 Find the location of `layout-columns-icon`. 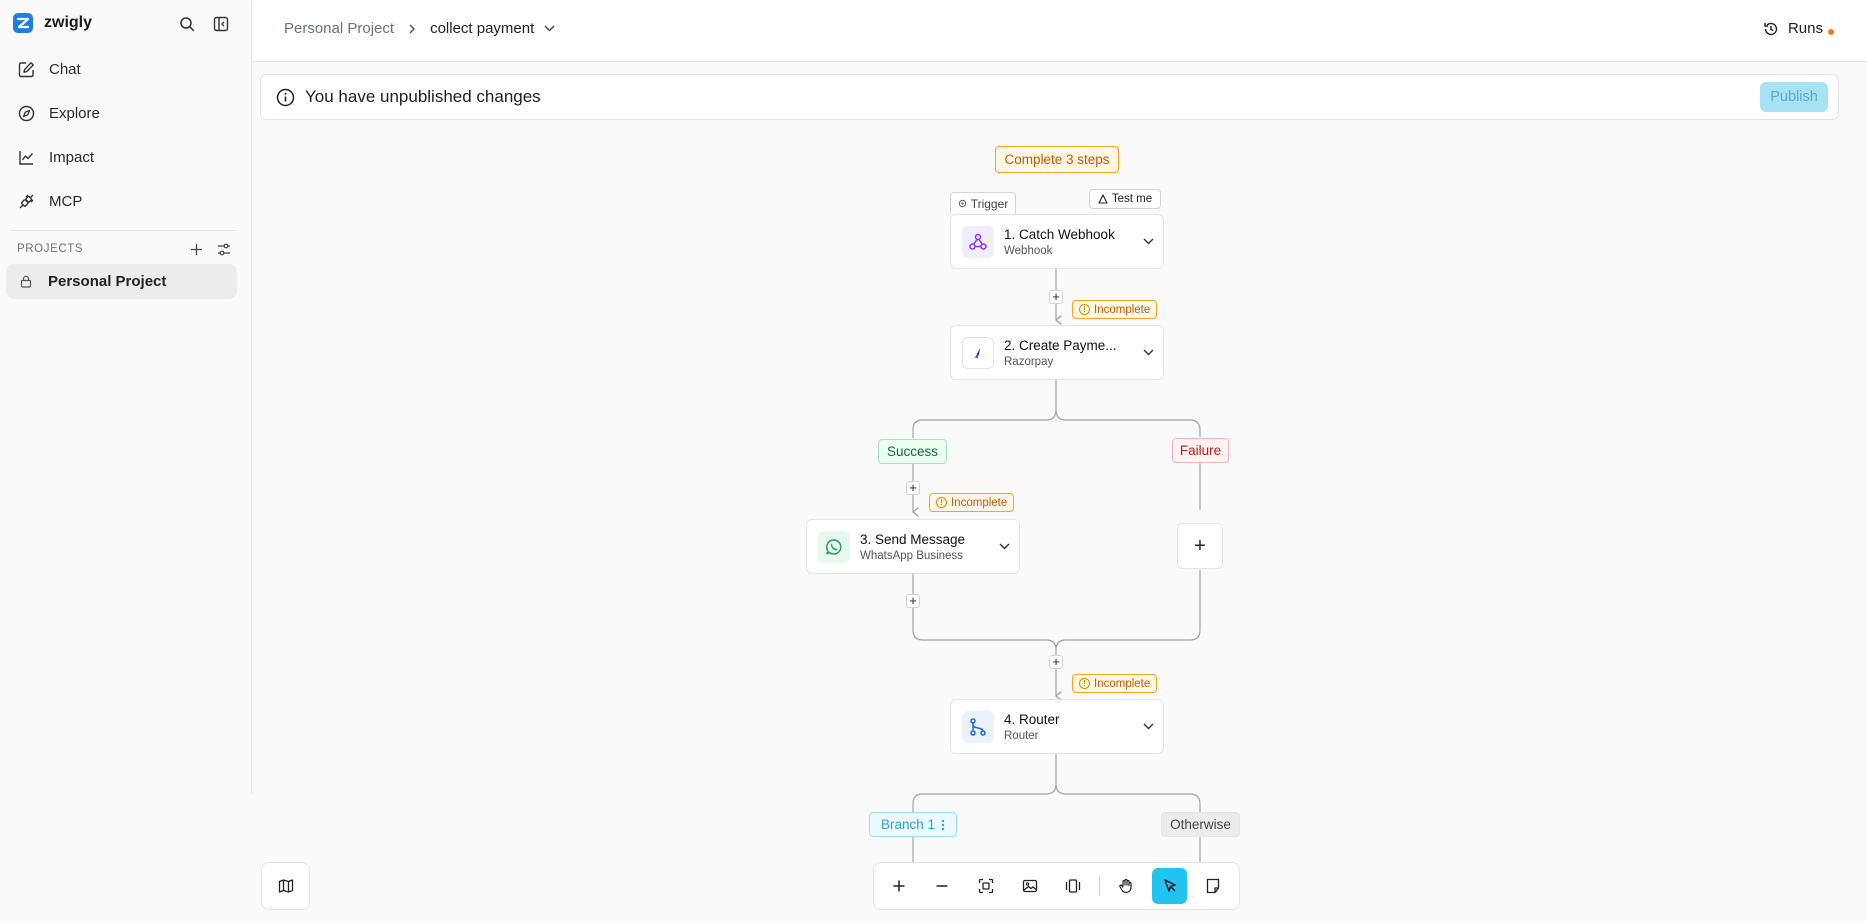

layout-columns-icon is located at coordinates (1074, 886).